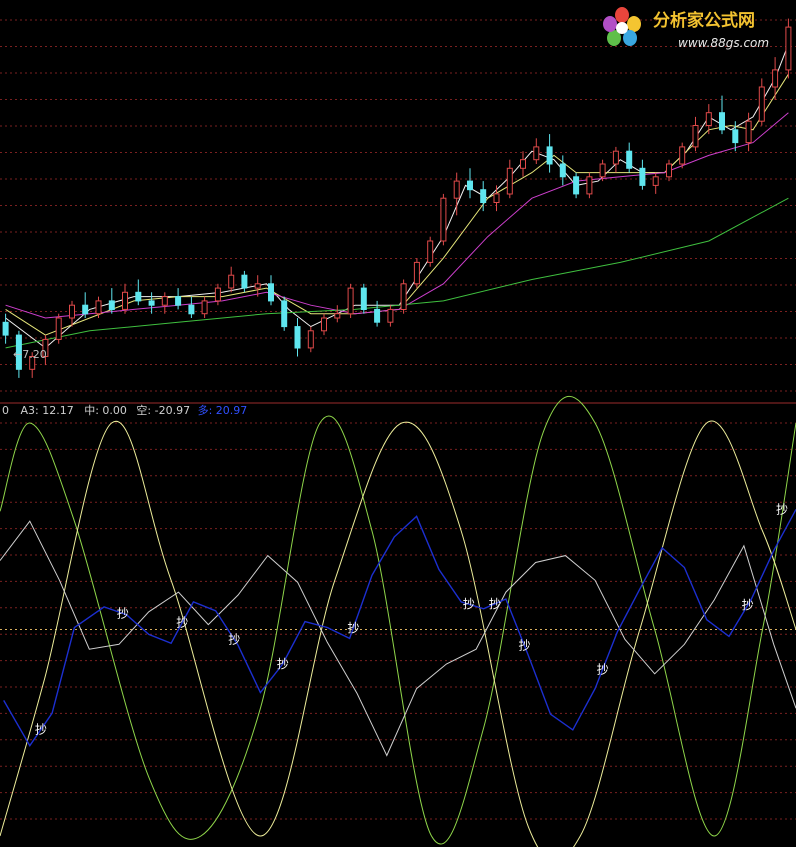 The image size is (796, 847). I want to click on legend-kong: 空: -20.97, so click(163, 410).